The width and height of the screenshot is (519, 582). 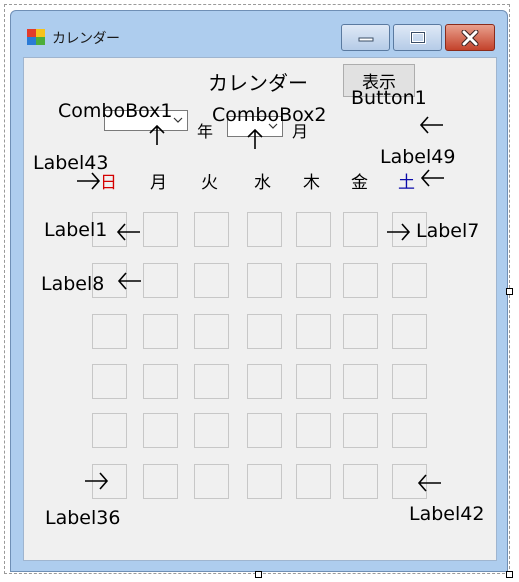 What do you see at coordinates (311, 183) in the screenshot?
I see `weekday-thu: 木` at bounding box center [311, 183].